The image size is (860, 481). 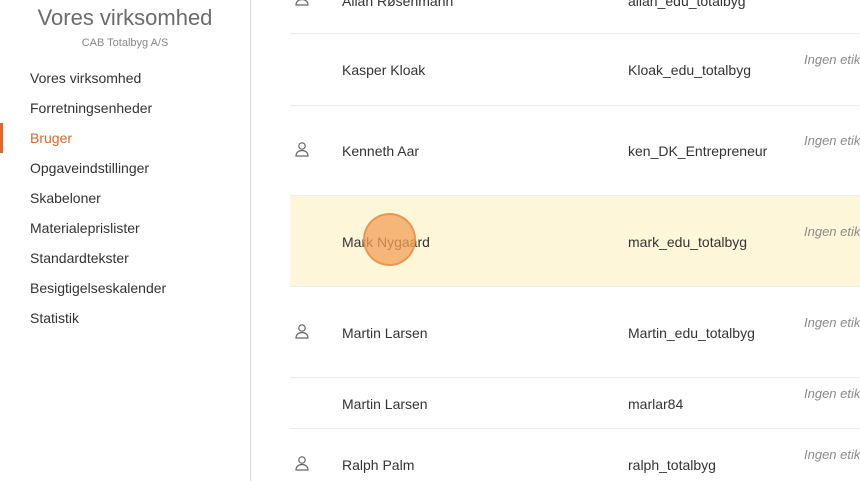 What do you see at coordinates (125, 168) in the screenshot?
I see `sidebar-item-opgaveindstillinger: Opgaveindstillinger` at bounding box center [125, 168].